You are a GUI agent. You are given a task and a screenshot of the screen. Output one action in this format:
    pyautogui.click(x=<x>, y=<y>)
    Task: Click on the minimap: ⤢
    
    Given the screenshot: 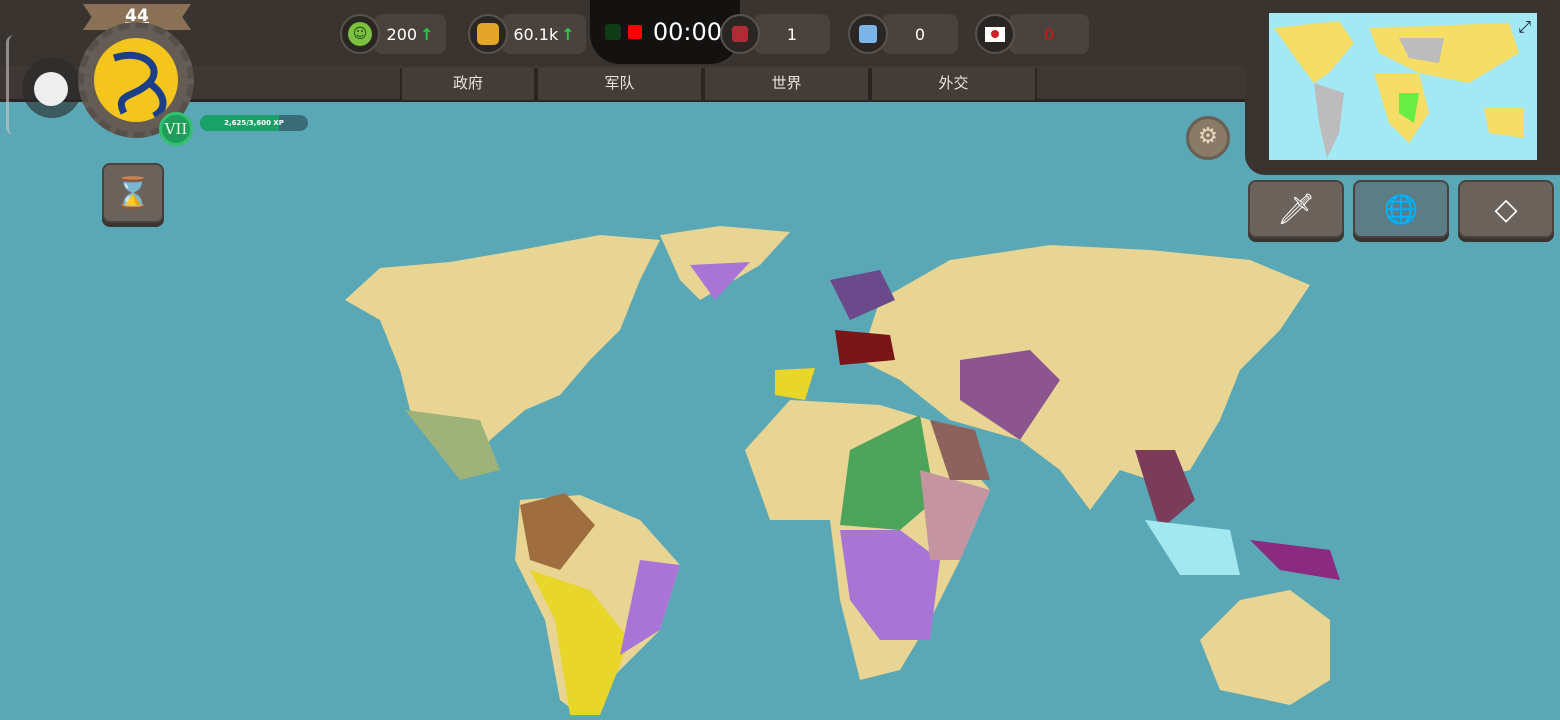 What is the action you would take?
    pyautogui.click(x=1402, y=87)
    